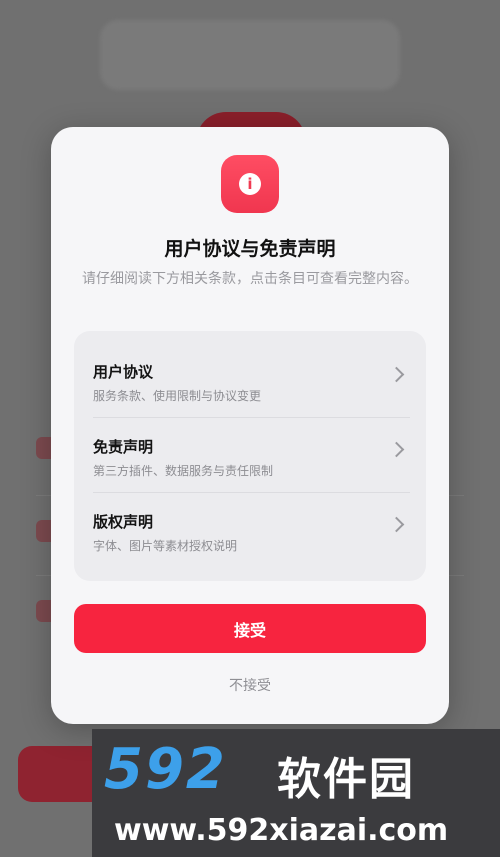 The image size is (500, 857). Describe the element at coordinates (250, 279) in the screenshot. I see `dialog-subtitle: 请仔细阅读下方相关条款，点击条目可查看完整内容。` at that location.